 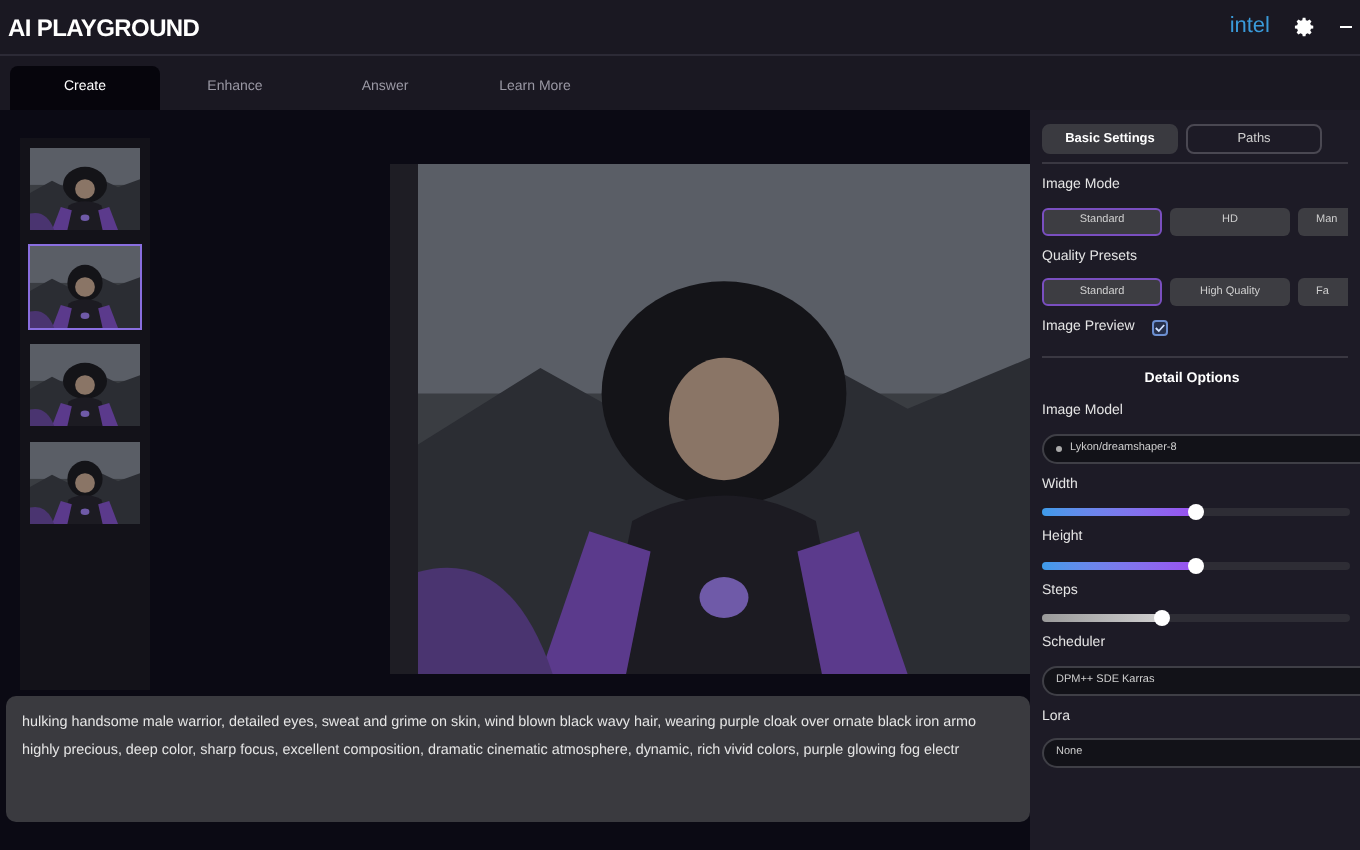 What do you see at coordinates (1249, 27) in the screenshot?
I see `brand-logo: intel` at bounding box center [1249, 27].